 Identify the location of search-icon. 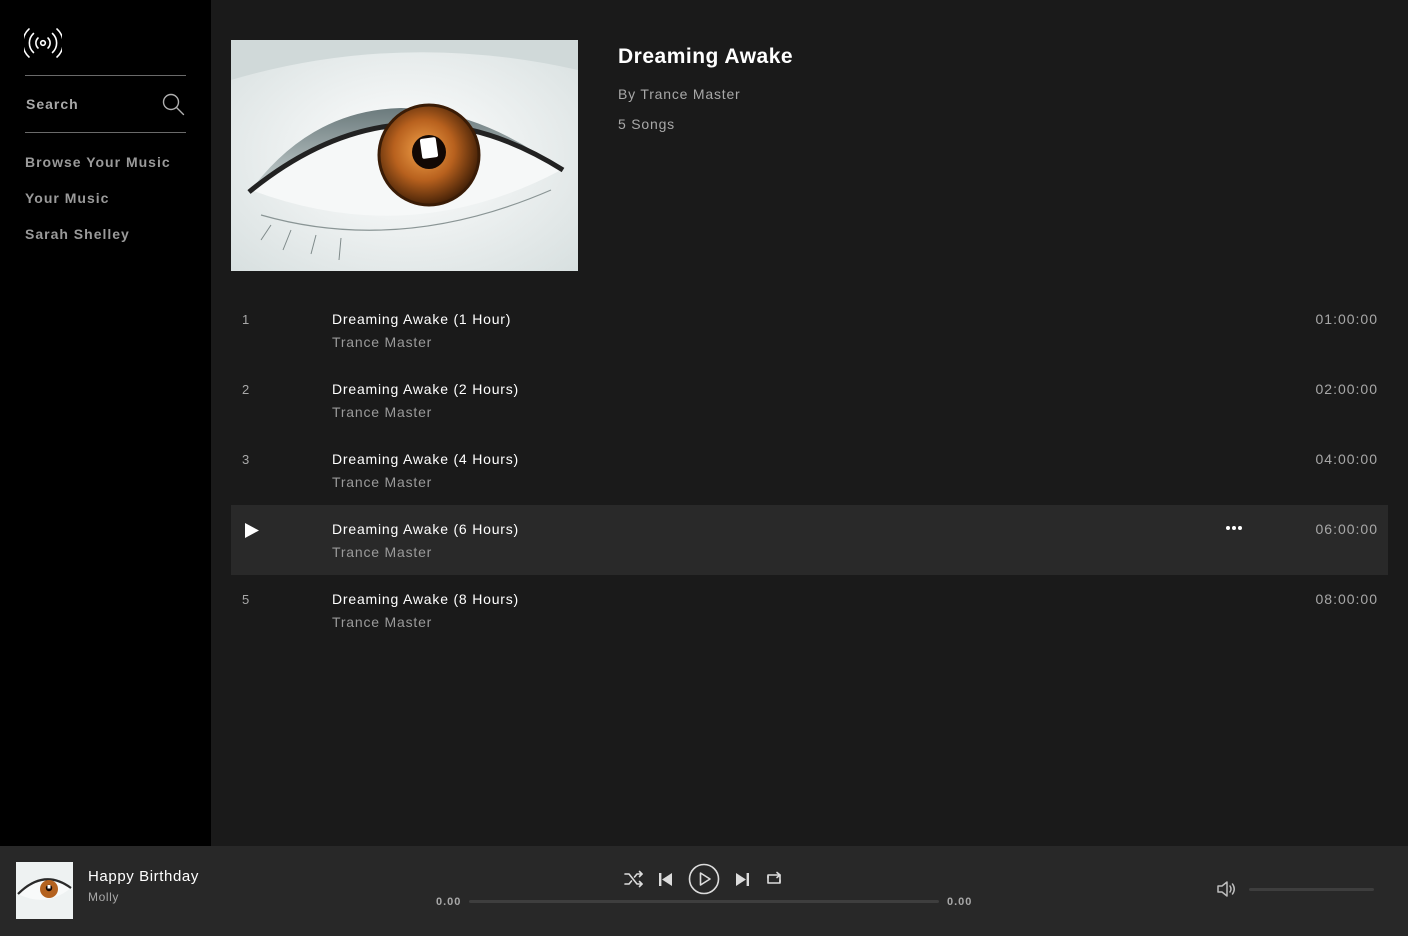
(173, 104).